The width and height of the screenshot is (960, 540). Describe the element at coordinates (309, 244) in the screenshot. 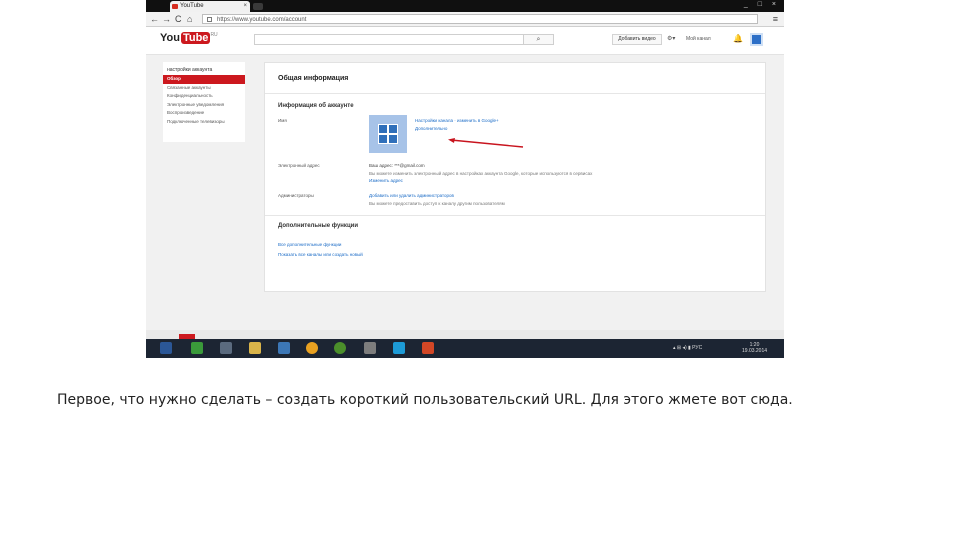

I see `all-features-link: Все дополнительные функции` at that location.